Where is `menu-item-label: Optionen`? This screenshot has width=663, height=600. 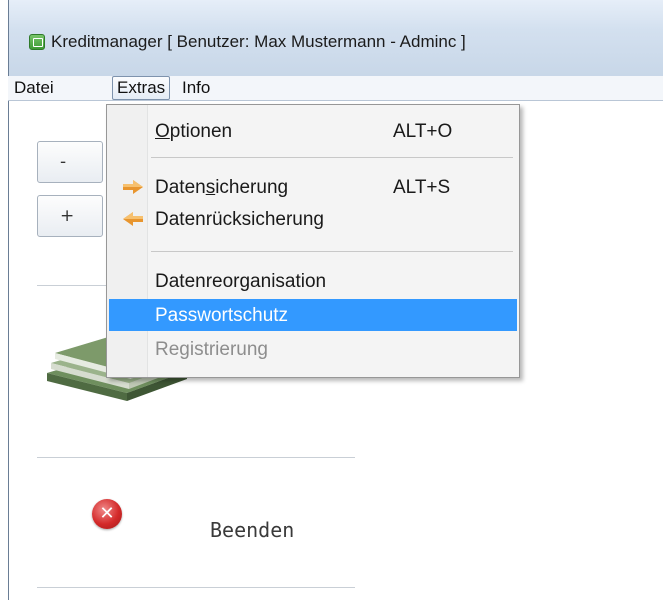
menu-item-label: Optionen is located at coordinates (194, 131).